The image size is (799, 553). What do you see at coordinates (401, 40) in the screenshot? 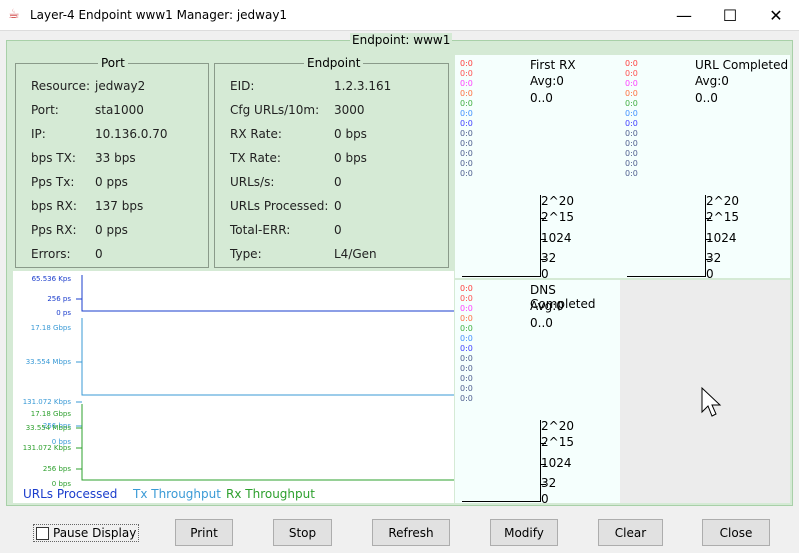
I see `panel-title: Endpoint: www1` at bounding box center [401, 40].